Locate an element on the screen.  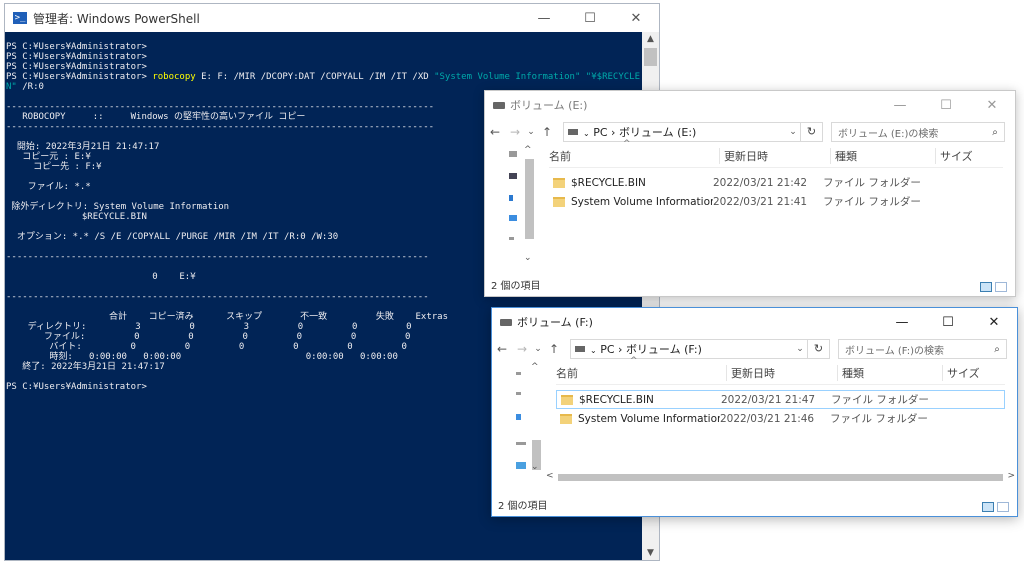
quick-access-icon is located at coordinates (513, 154).